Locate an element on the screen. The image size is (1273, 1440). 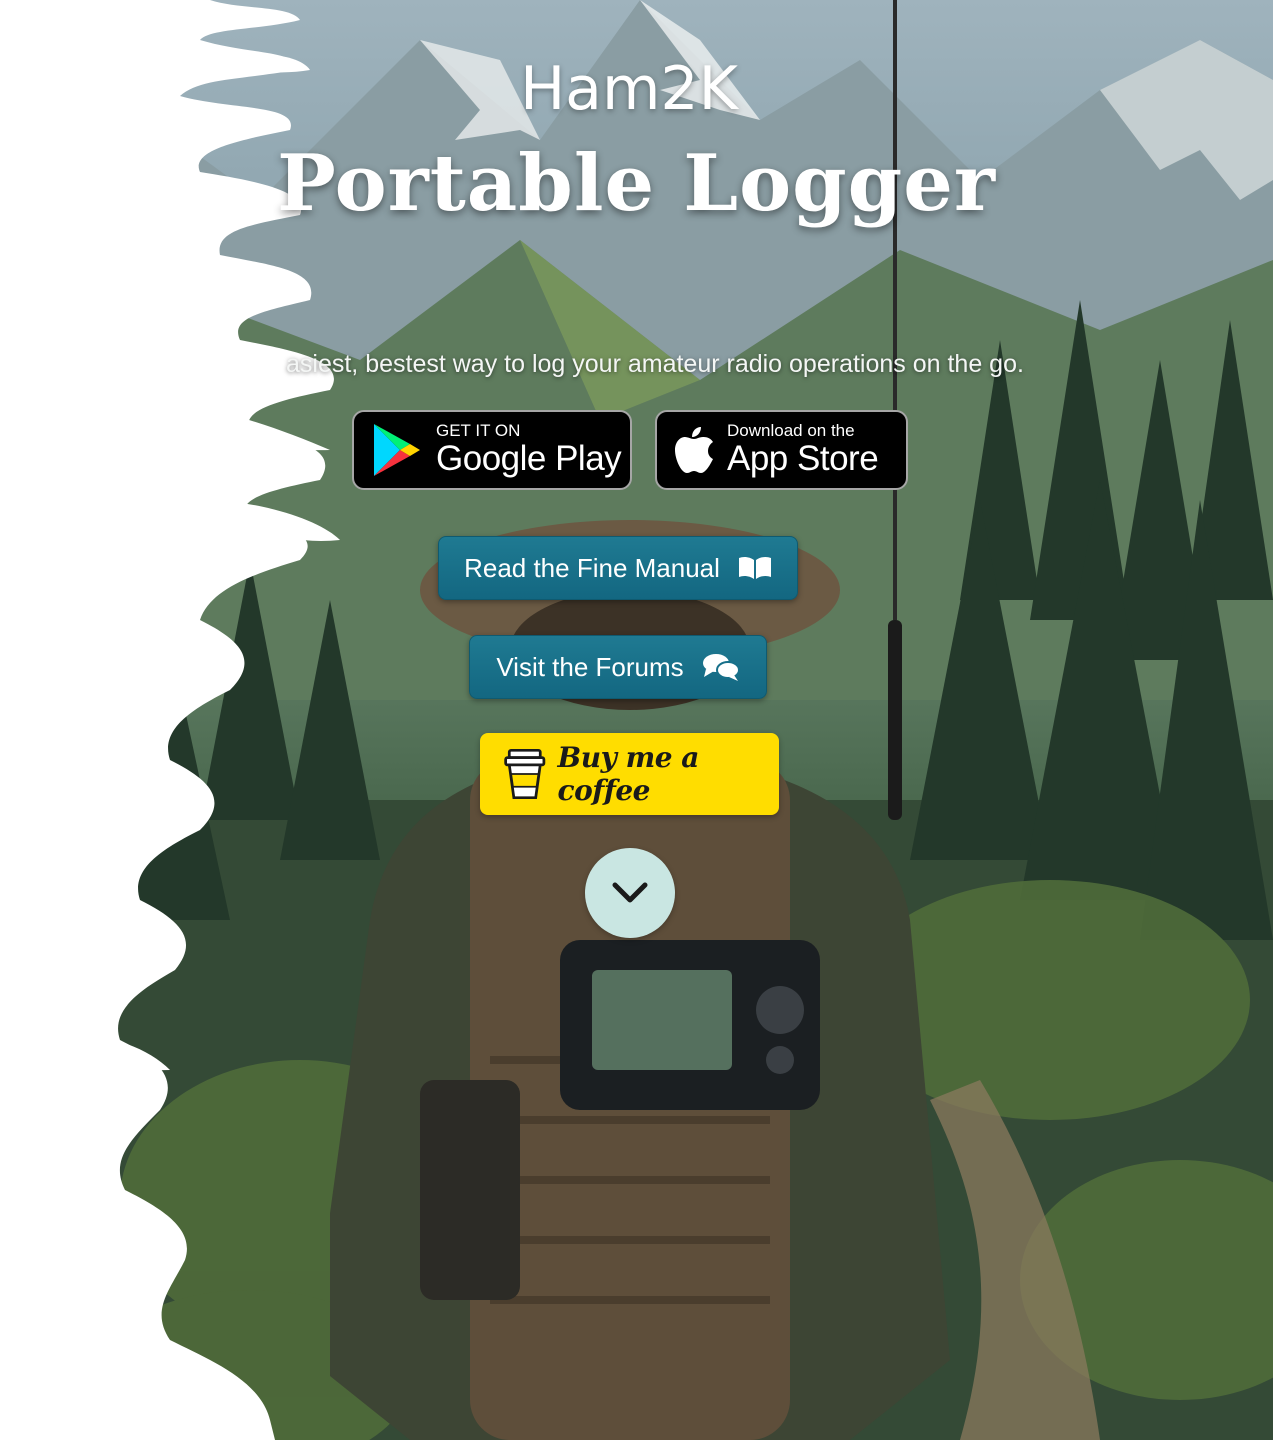
brand-text: Ham2K is located at coordinates (629, 89).